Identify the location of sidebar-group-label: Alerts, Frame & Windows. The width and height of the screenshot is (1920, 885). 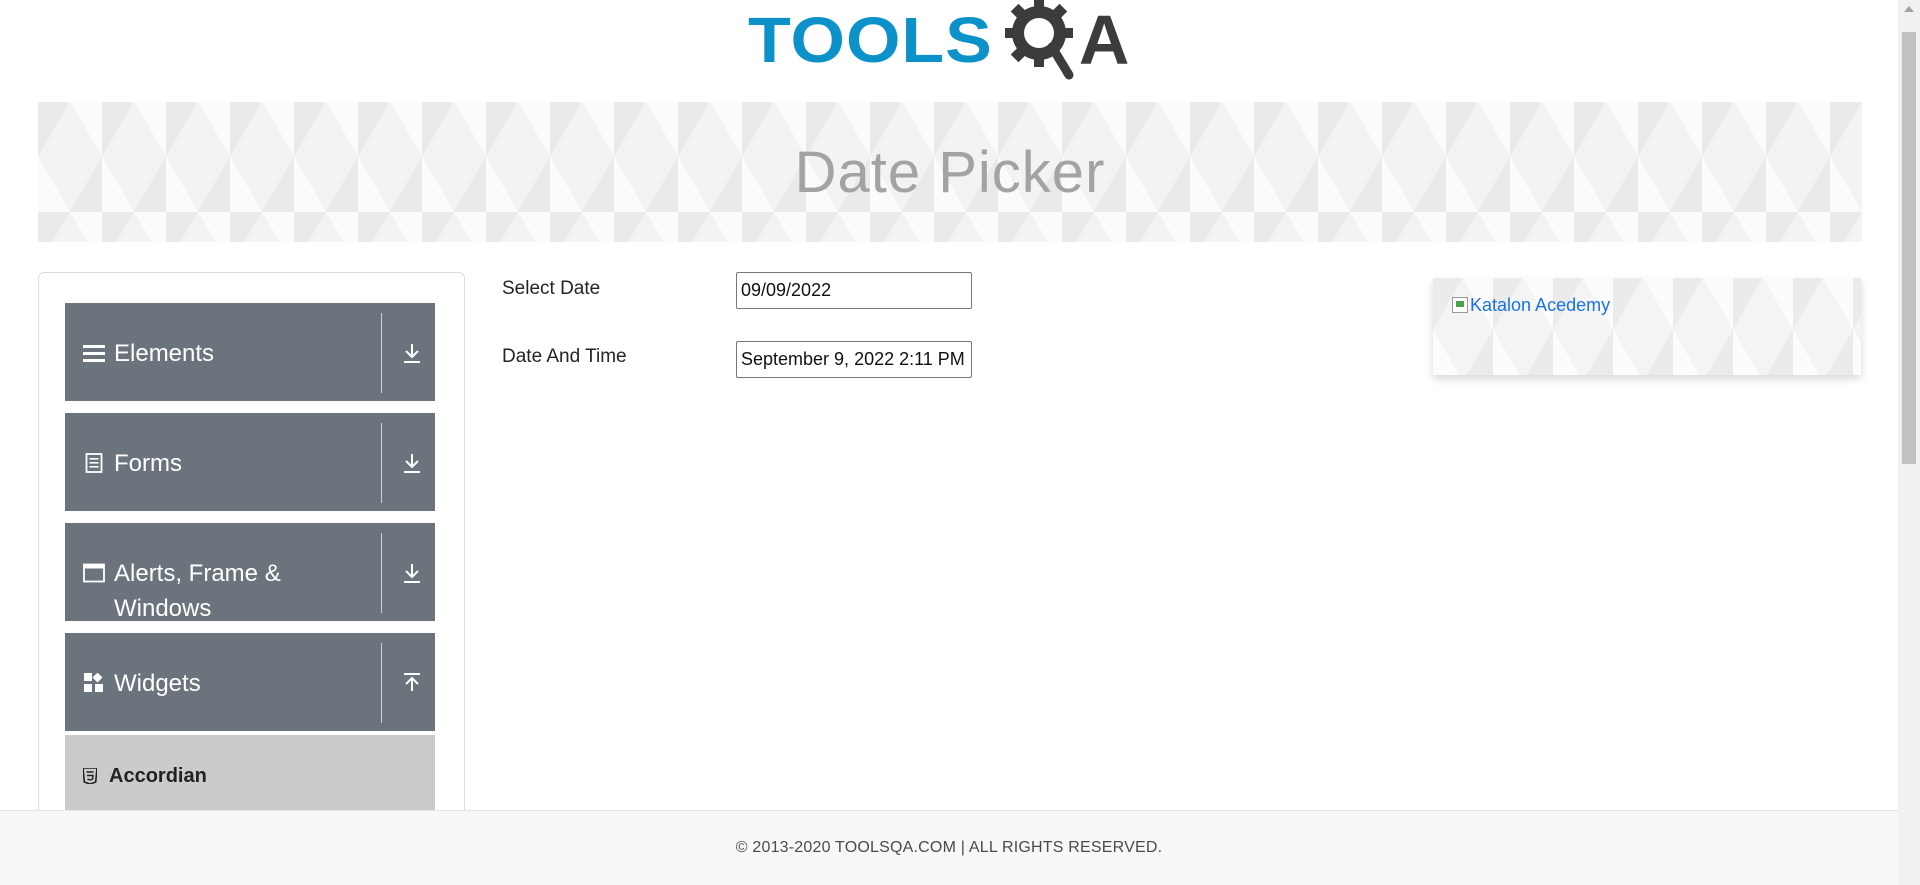
(197, 591).